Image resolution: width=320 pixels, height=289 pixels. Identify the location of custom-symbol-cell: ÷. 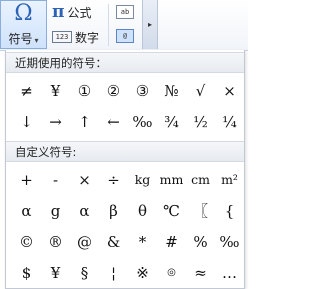
(113, 179).